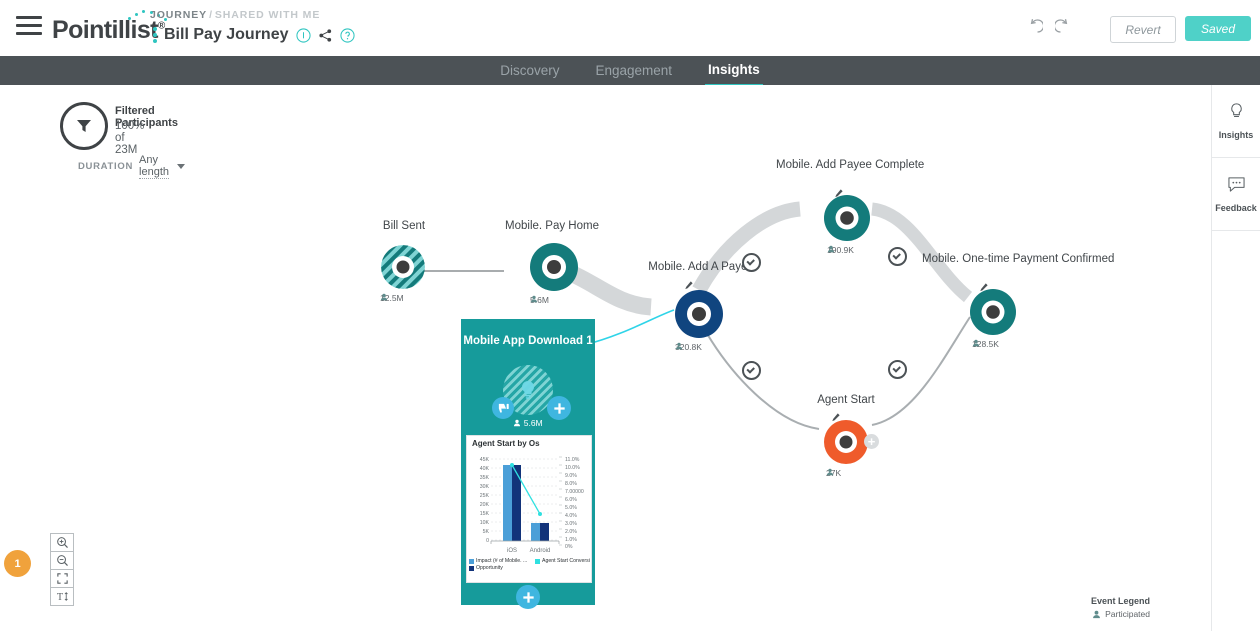 Image resolution: width=1260 pixels, height=631 pixels. I want to click on insight-card-count: 5.6M, so click(528, 423).